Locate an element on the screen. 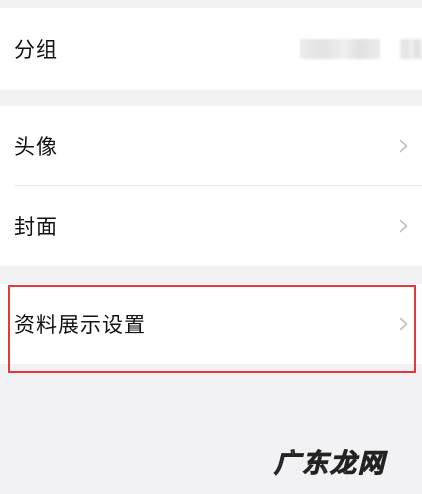 The image size is (422, 494). group-value-blurred is located at coordinates (340, 49).